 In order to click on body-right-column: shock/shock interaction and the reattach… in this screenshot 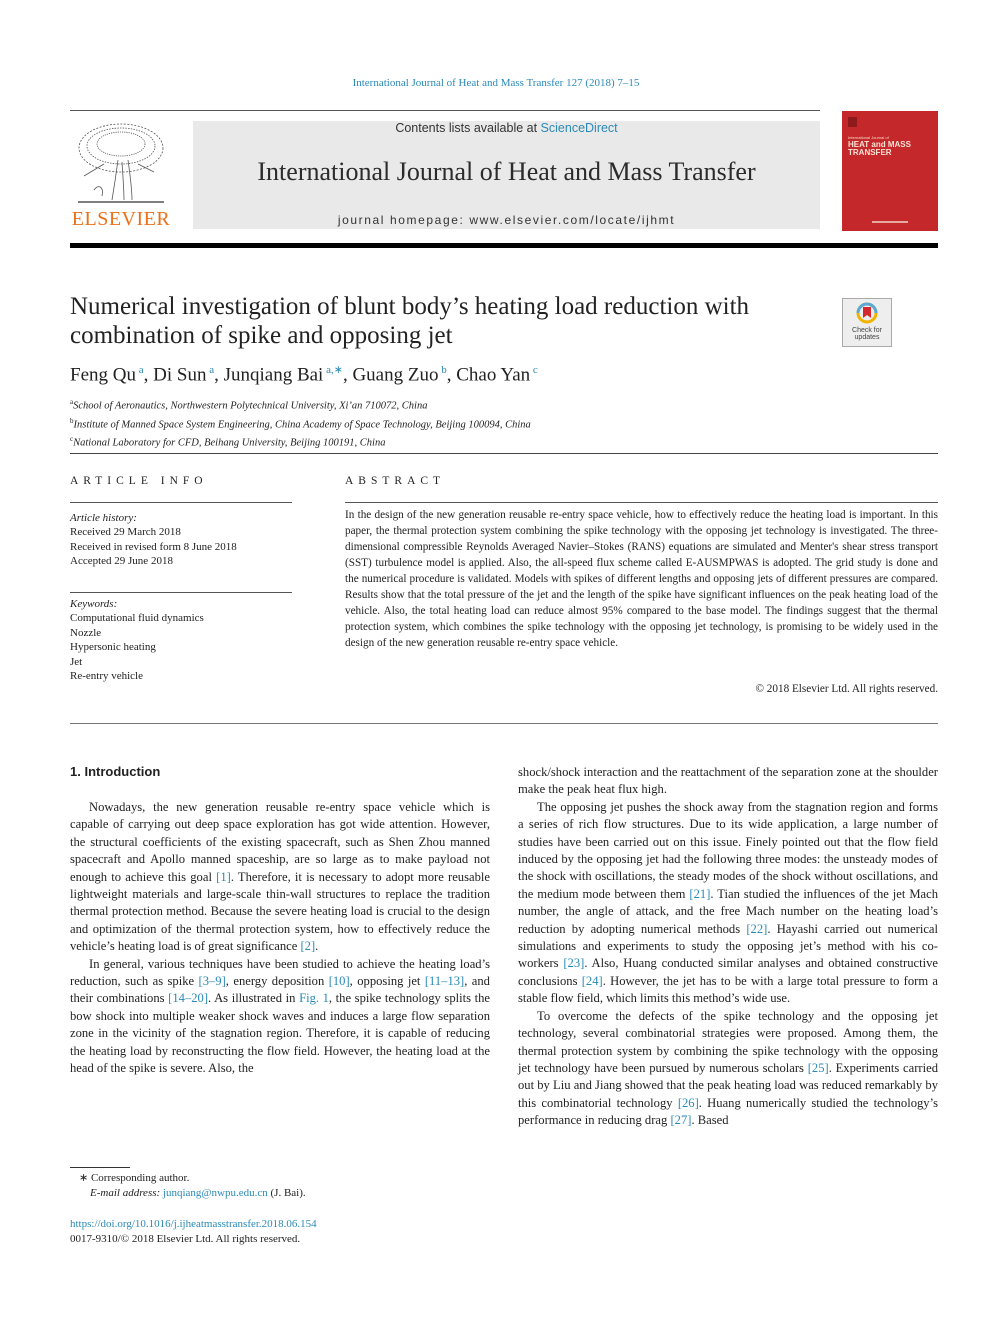, I will do `click(728, 947)`.